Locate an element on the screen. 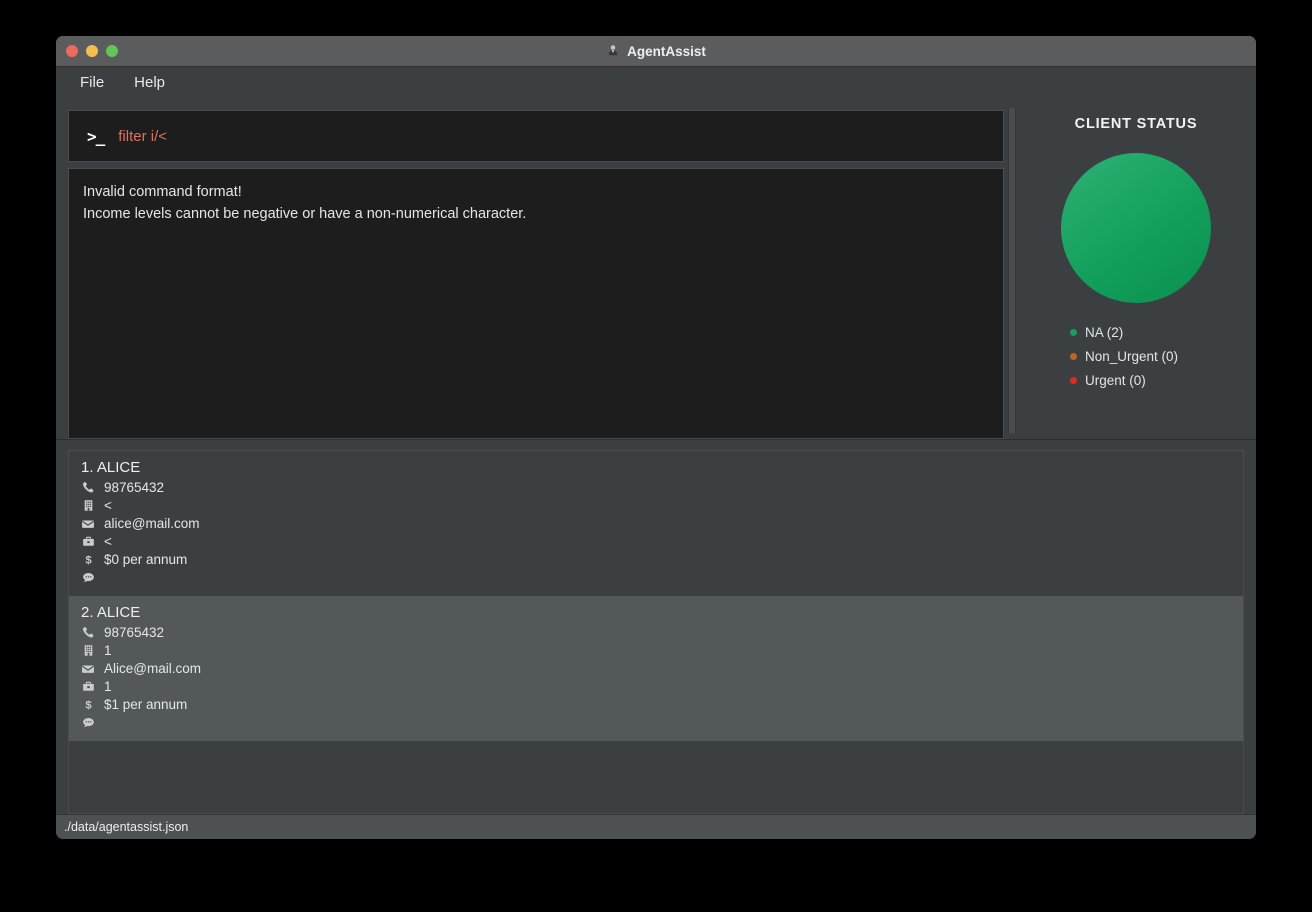  pie-slice-na is located at coordinates (1136, 228).